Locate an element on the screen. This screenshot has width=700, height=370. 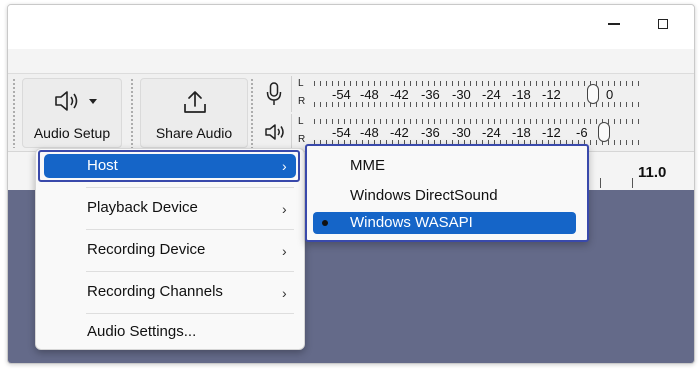
menu-item-recording-device: Recording Device › is located at coordinates (170, 250).